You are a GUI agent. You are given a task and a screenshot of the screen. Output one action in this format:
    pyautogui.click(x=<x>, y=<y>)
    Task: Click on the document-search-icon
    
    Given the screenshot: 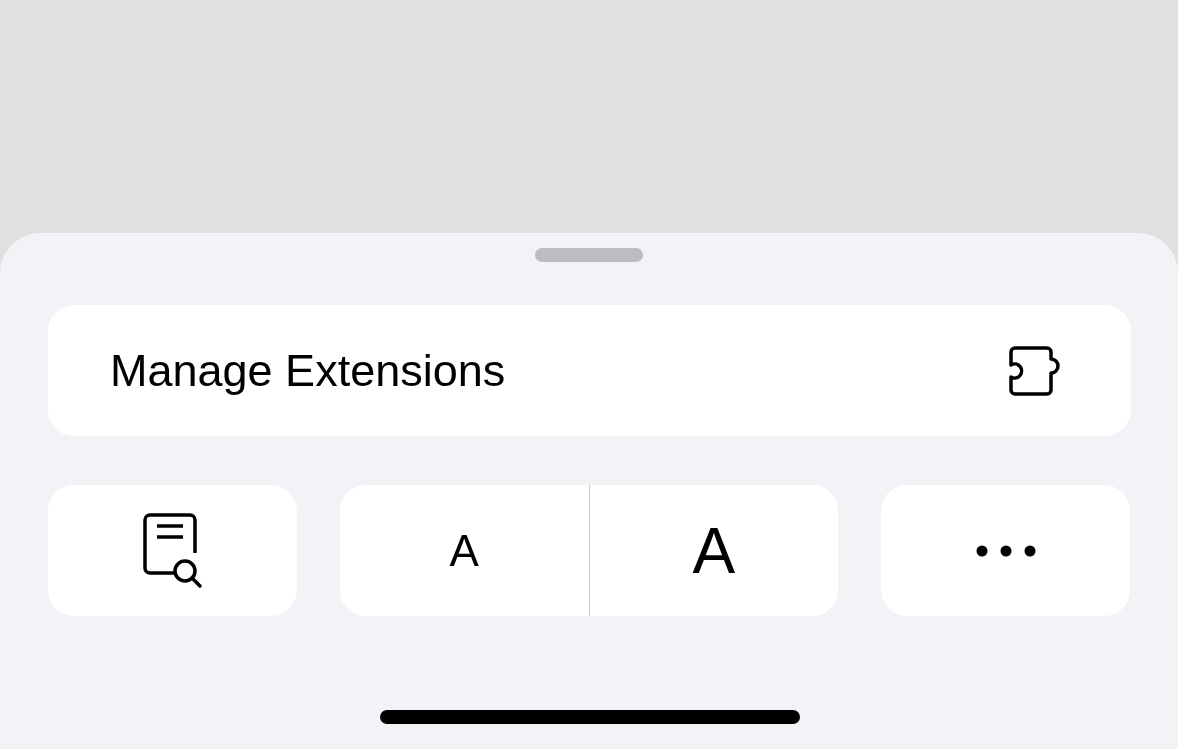 What is the action you would take?
    pyautogui.click(x=172, y=550)
    